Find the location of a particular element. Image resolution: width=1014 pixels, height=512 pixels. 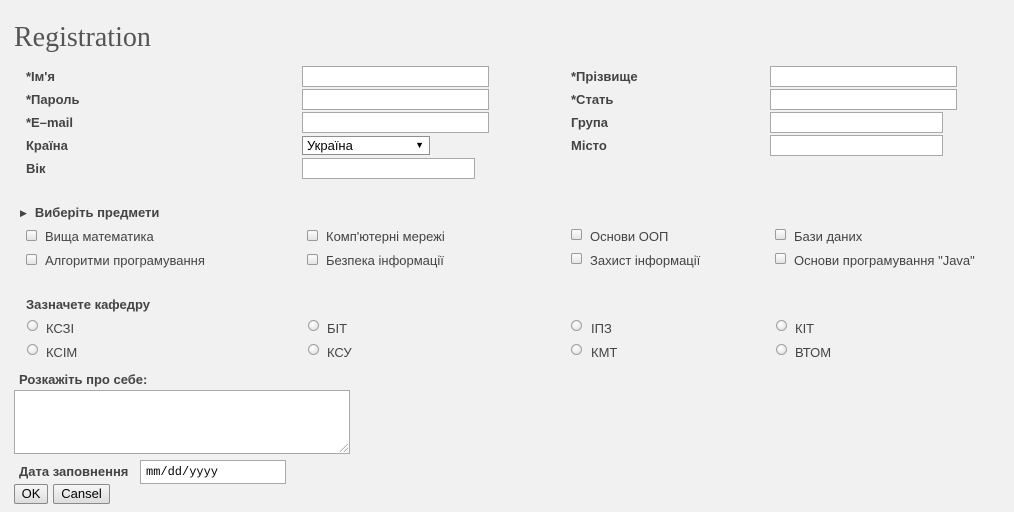

name-input is located at coordinates (395, 76).